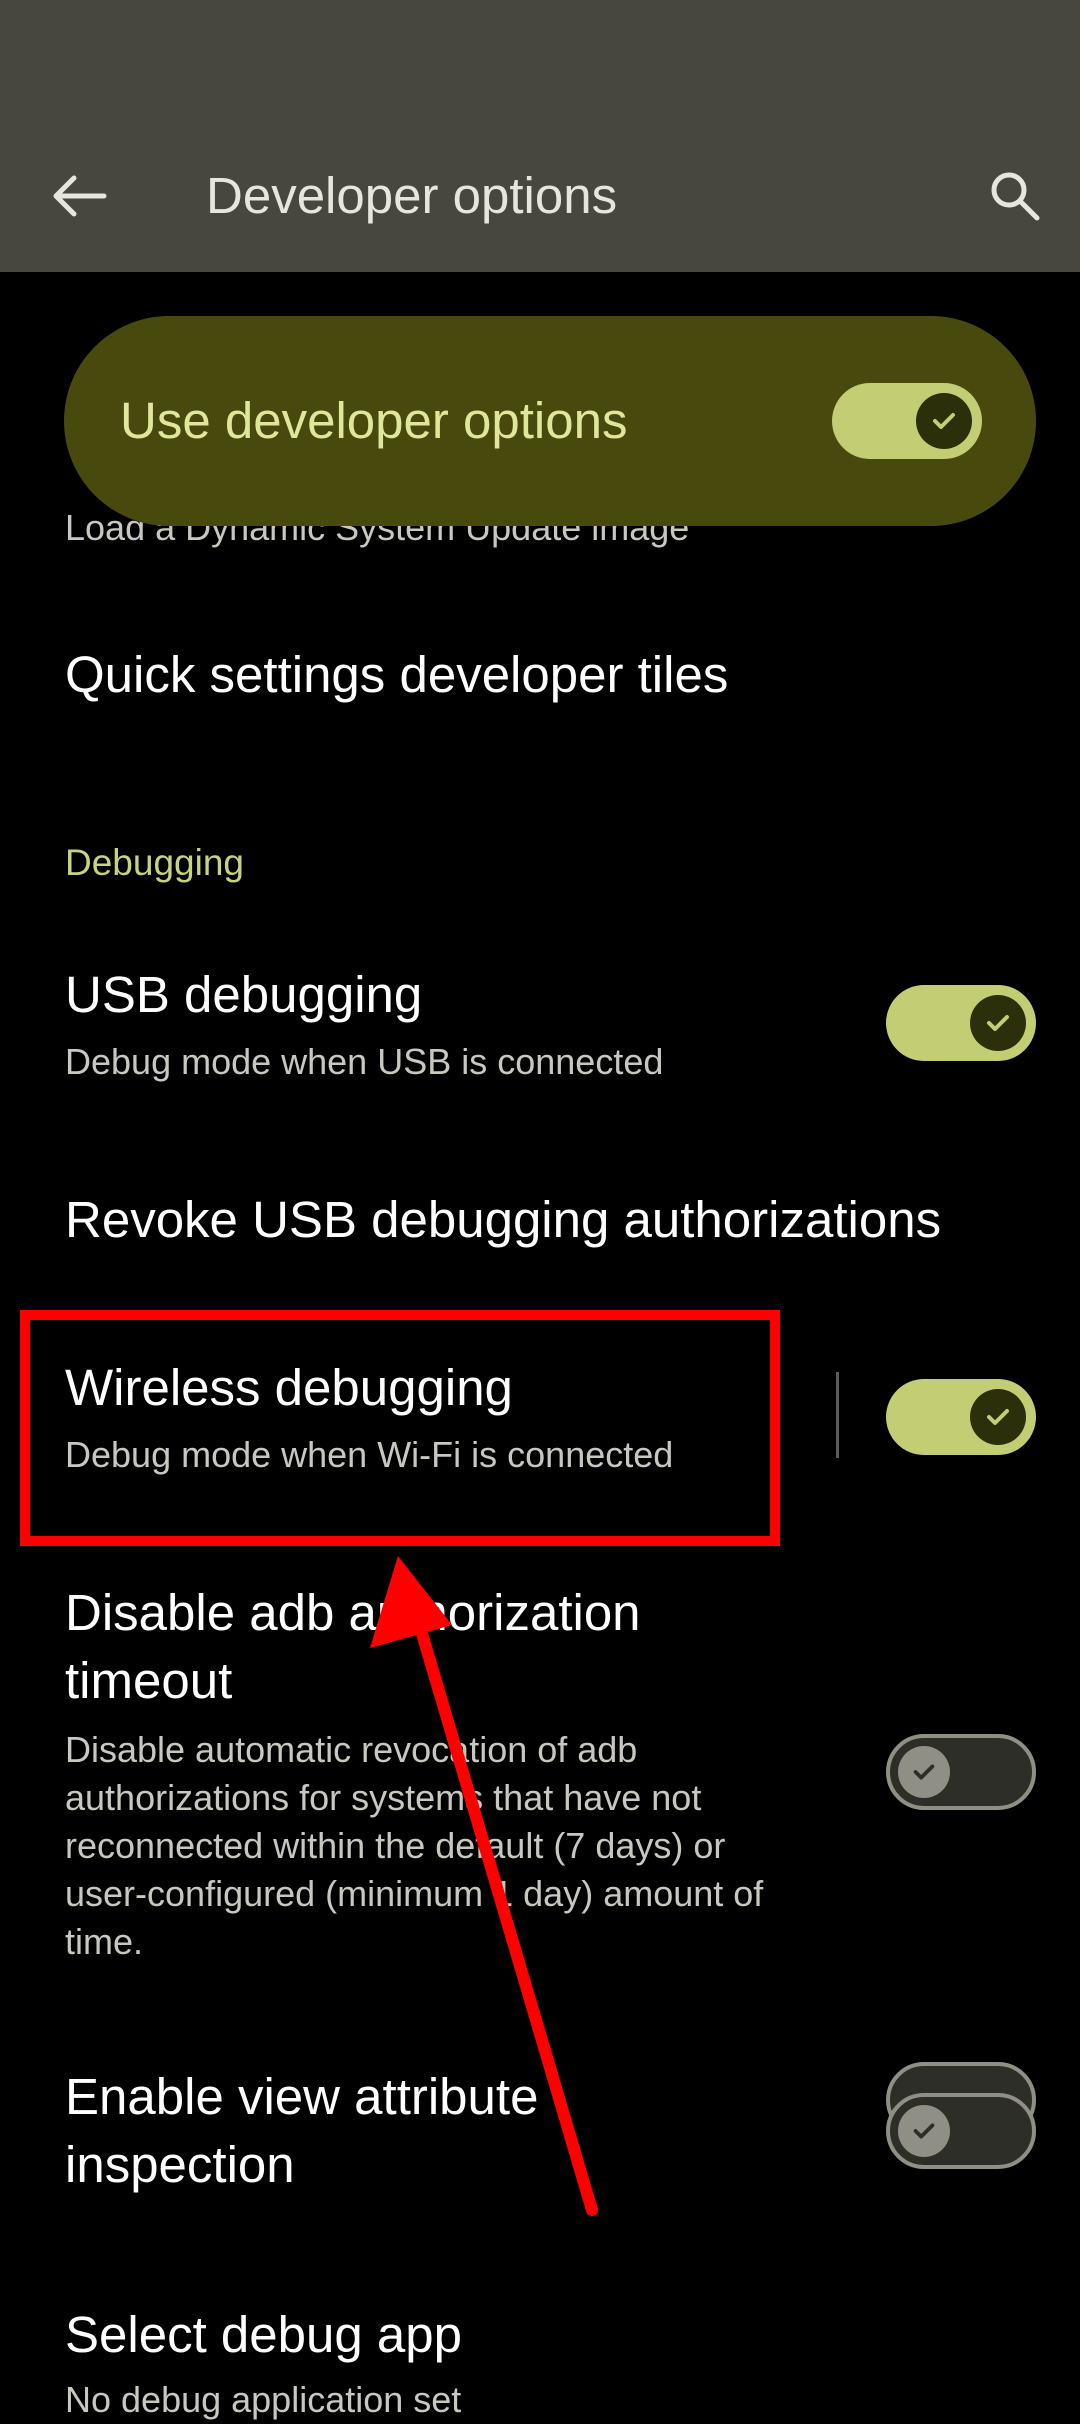  What do you see at coordinates (961, 1417) in the screenshot?
I see `wireless-debugging-switch` at bounding box center [961, 1417].